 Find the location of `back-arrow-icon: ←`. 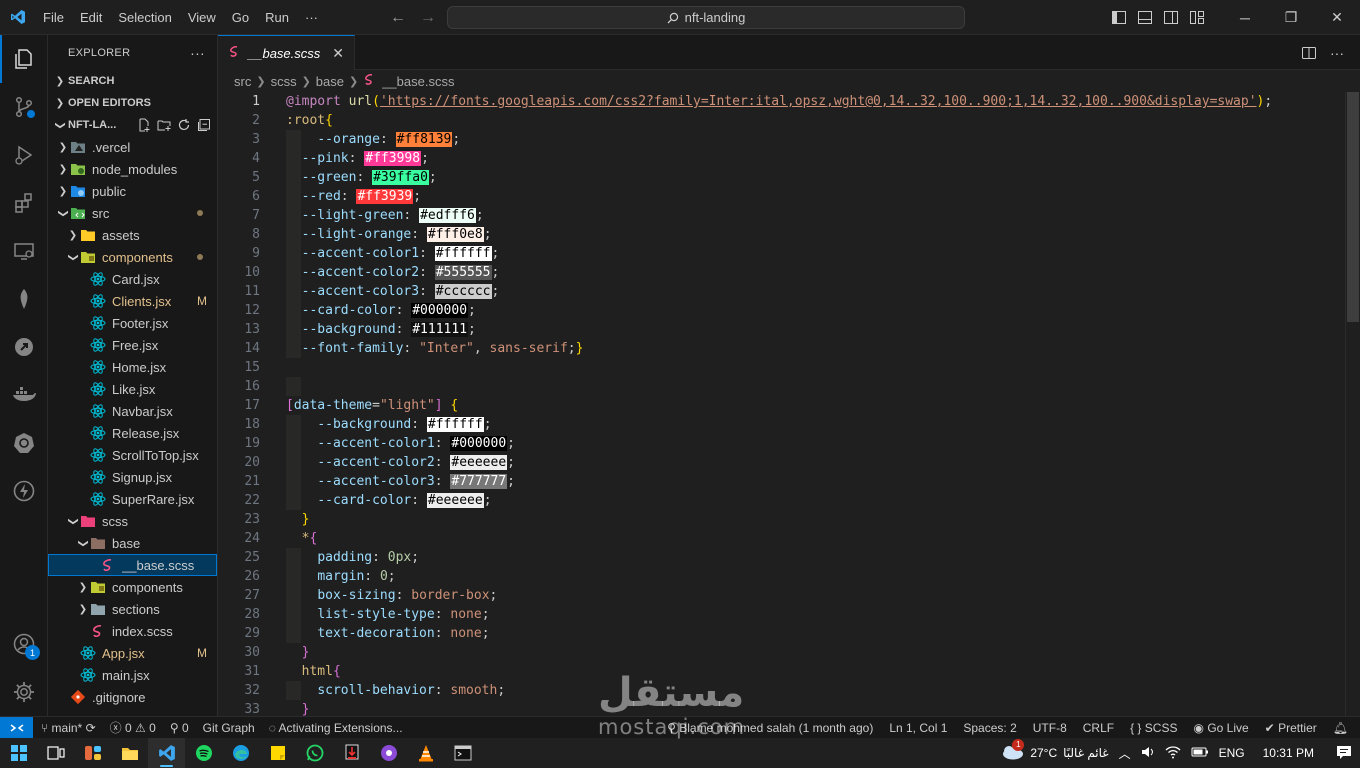

back-arrow-icon: ← is located at coordinates (398, 18).